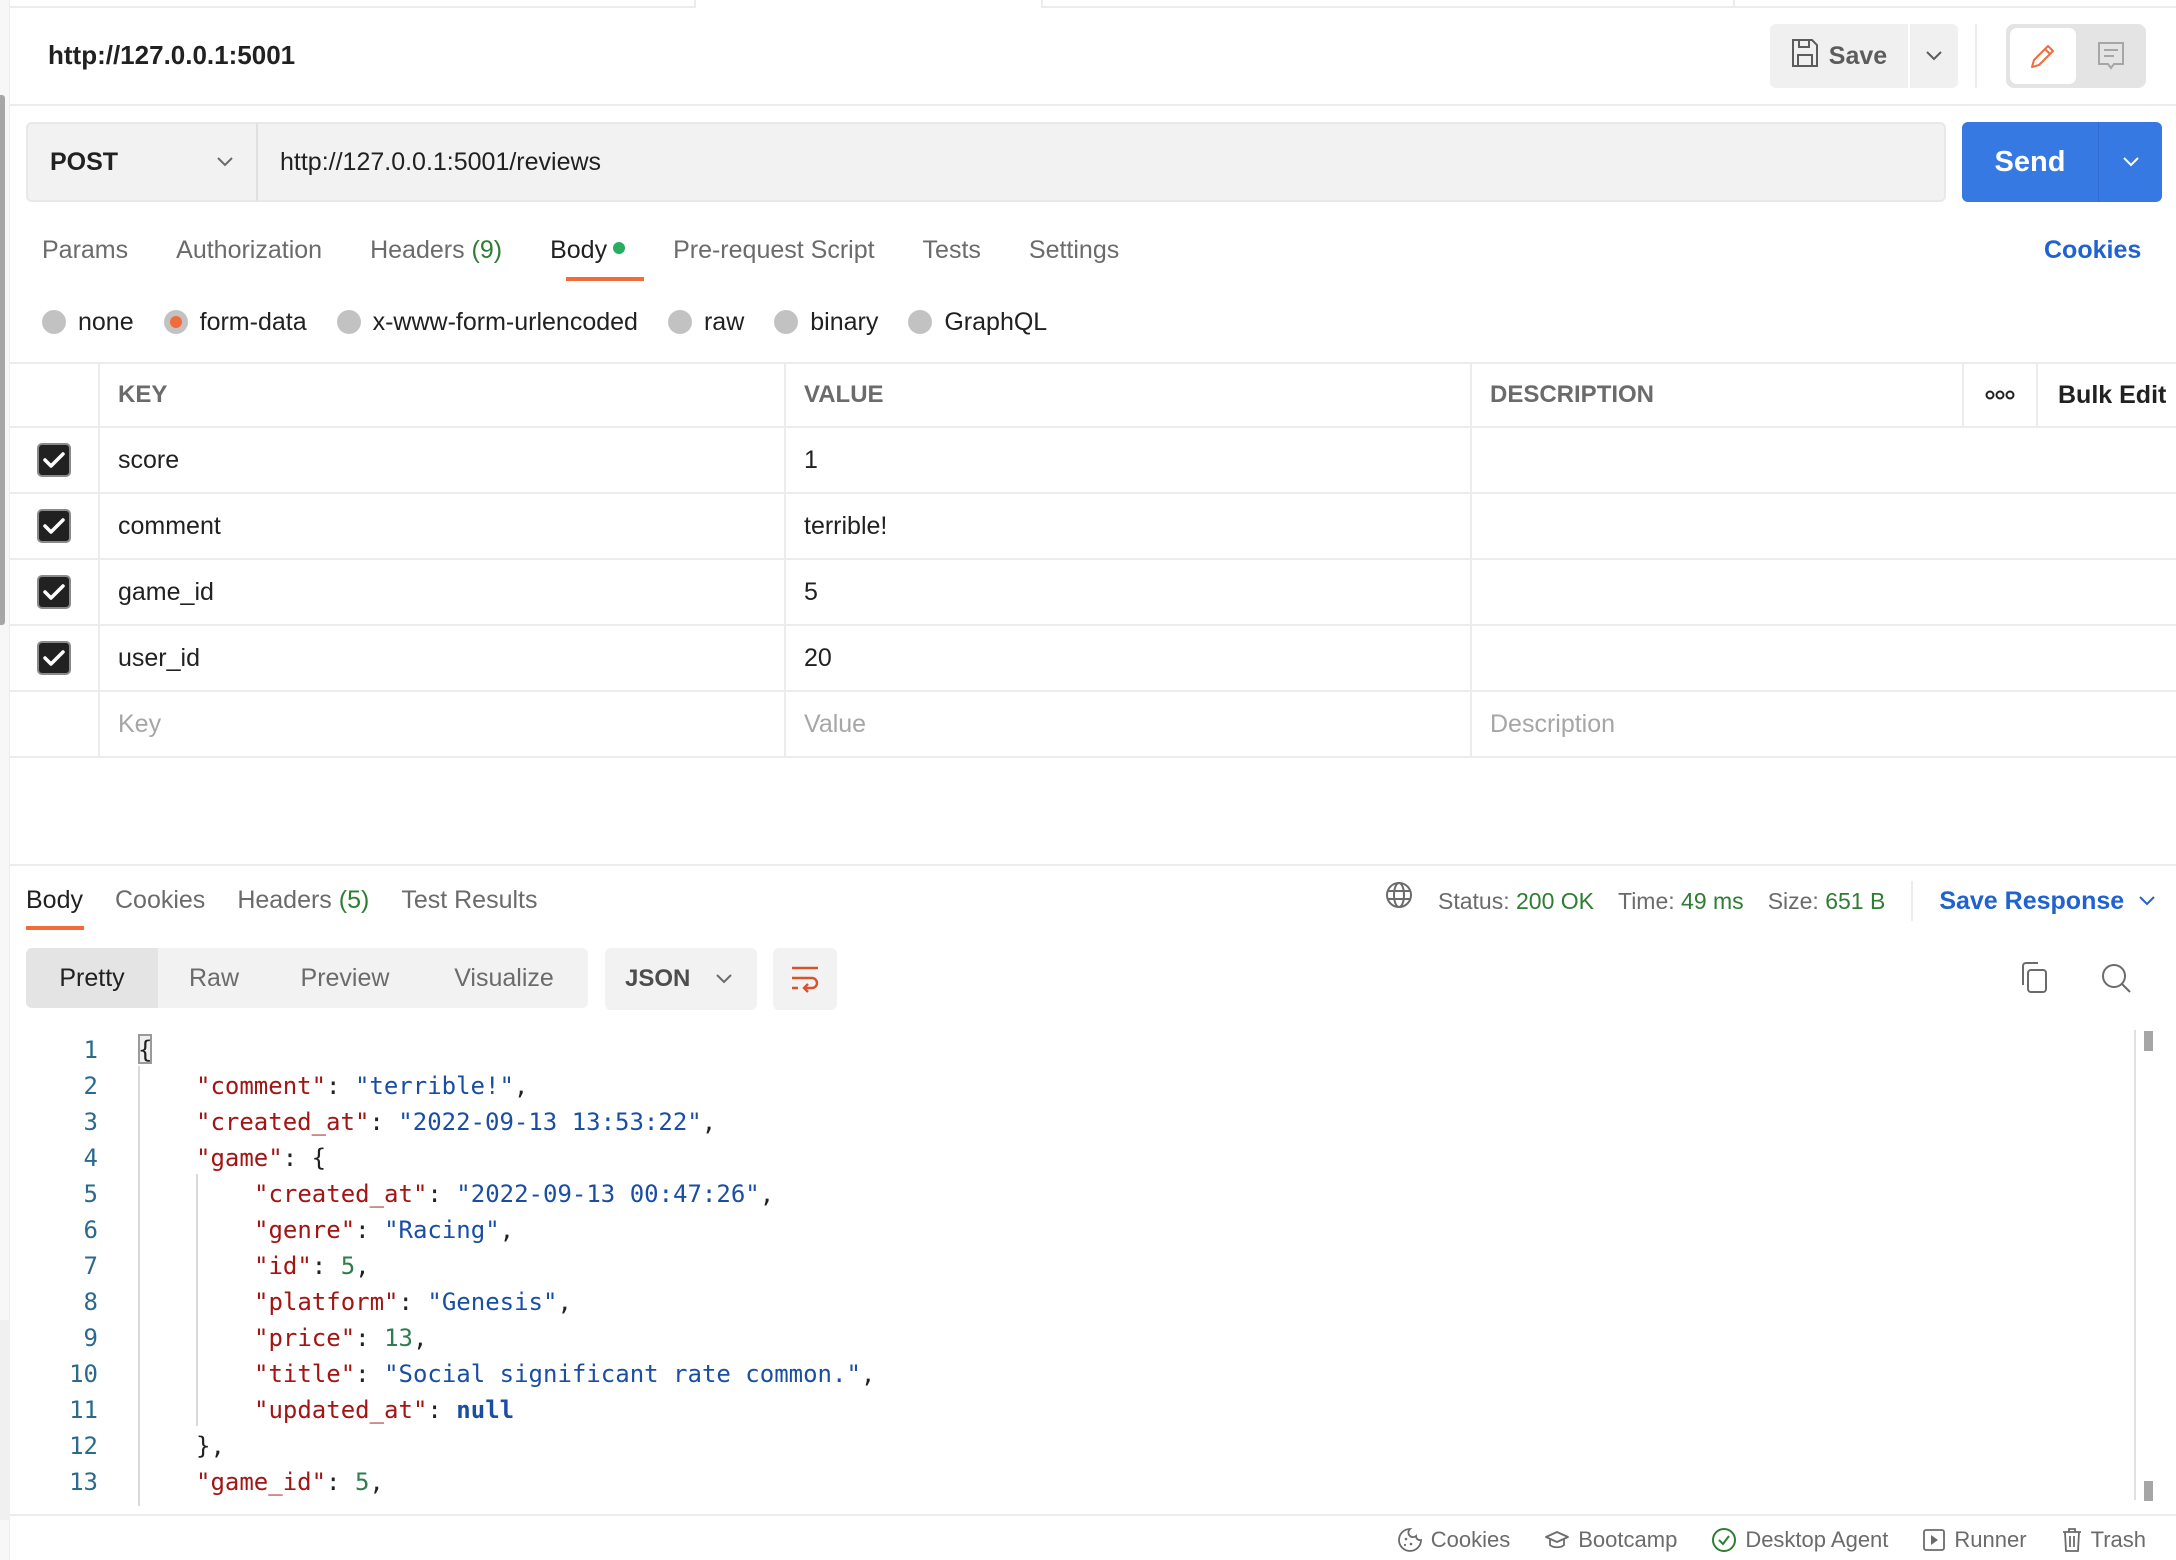  I want to click on radio-raw: raw, so click(705, 322).